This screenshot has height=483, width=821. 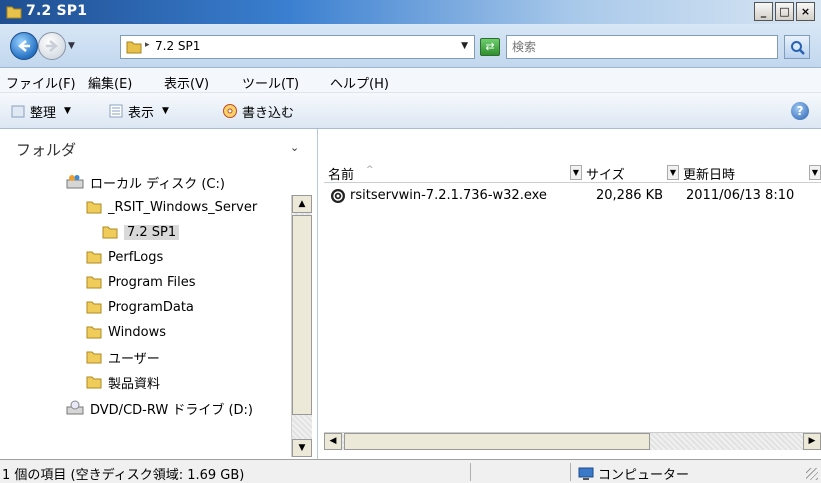 What do you see at coordinates (763, 11) in the screenshot?
I see `minimize-button: _` at bounding box center [763, 11].